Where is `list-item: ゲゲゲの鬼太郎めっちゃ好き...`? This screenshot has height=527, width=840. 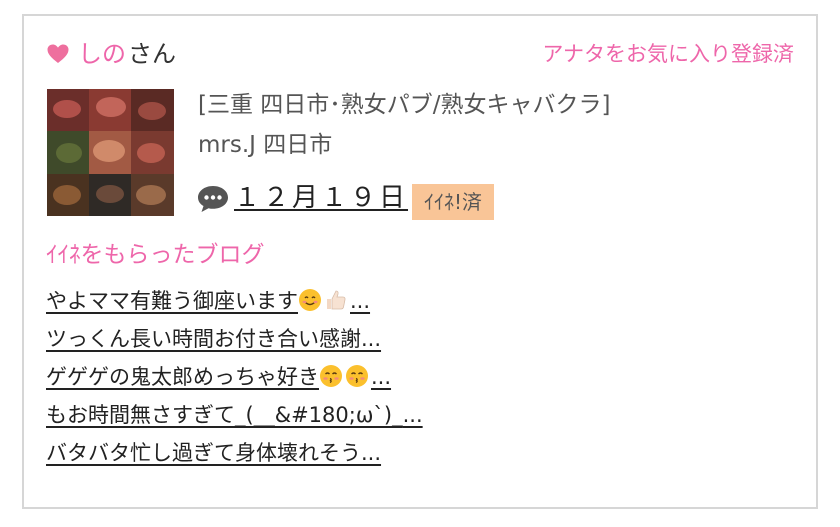
list-item: ゲゲゲの鬼太郎めっちゃ好き... is located at coordinates (234, 379).